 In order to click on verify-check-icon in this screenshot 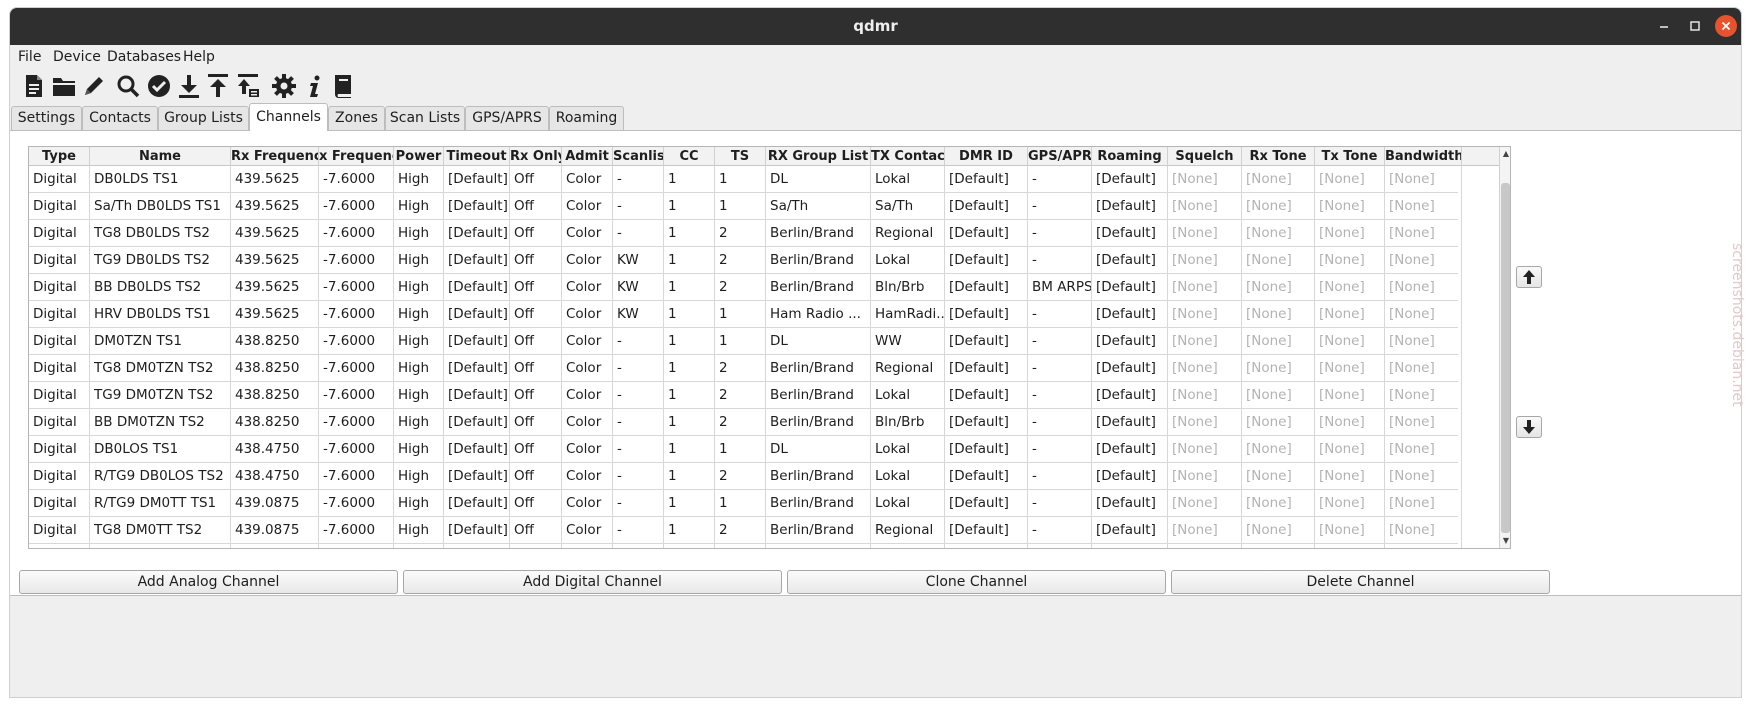, I will do `click(159, 86)`.